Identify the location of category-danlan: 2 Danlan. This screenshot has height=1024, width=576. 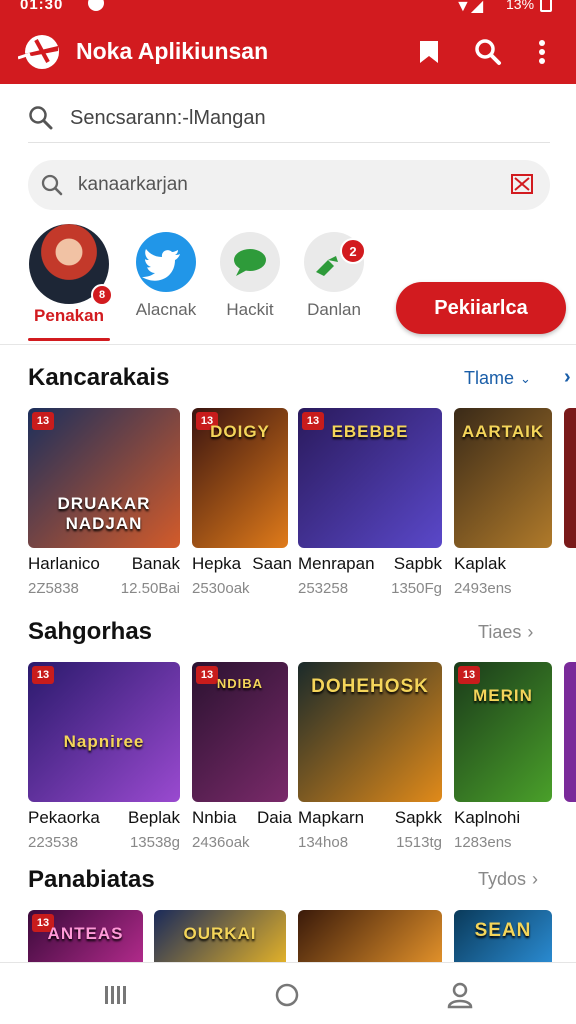
(334, 276).